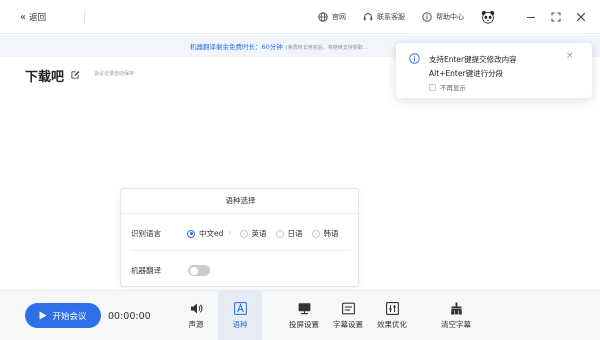 The width and height of the screenshot is (600, 340). What do you see at coordinates (473, 59) in the screenshot?
I see `toast-line-1: 支持Enter键提交修改内容` at bounding box center [473, 59].